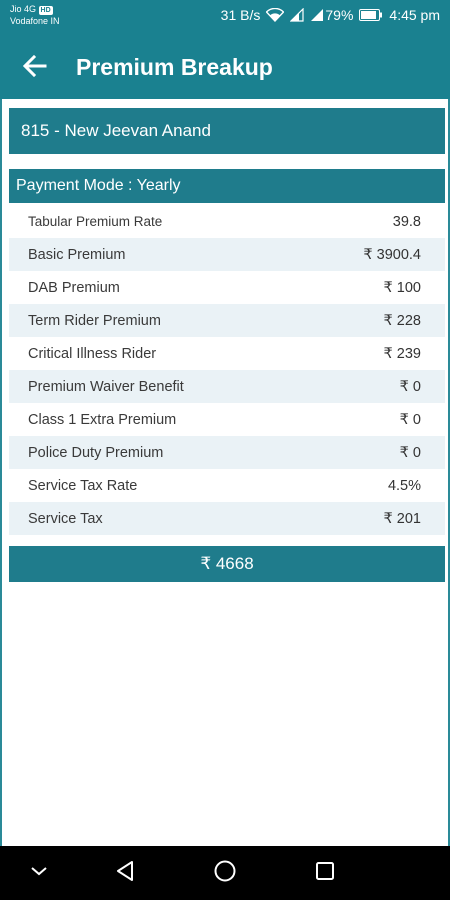 This screenshot has width=450, height=900. I want to click on battery-icon, so click(371, 15).